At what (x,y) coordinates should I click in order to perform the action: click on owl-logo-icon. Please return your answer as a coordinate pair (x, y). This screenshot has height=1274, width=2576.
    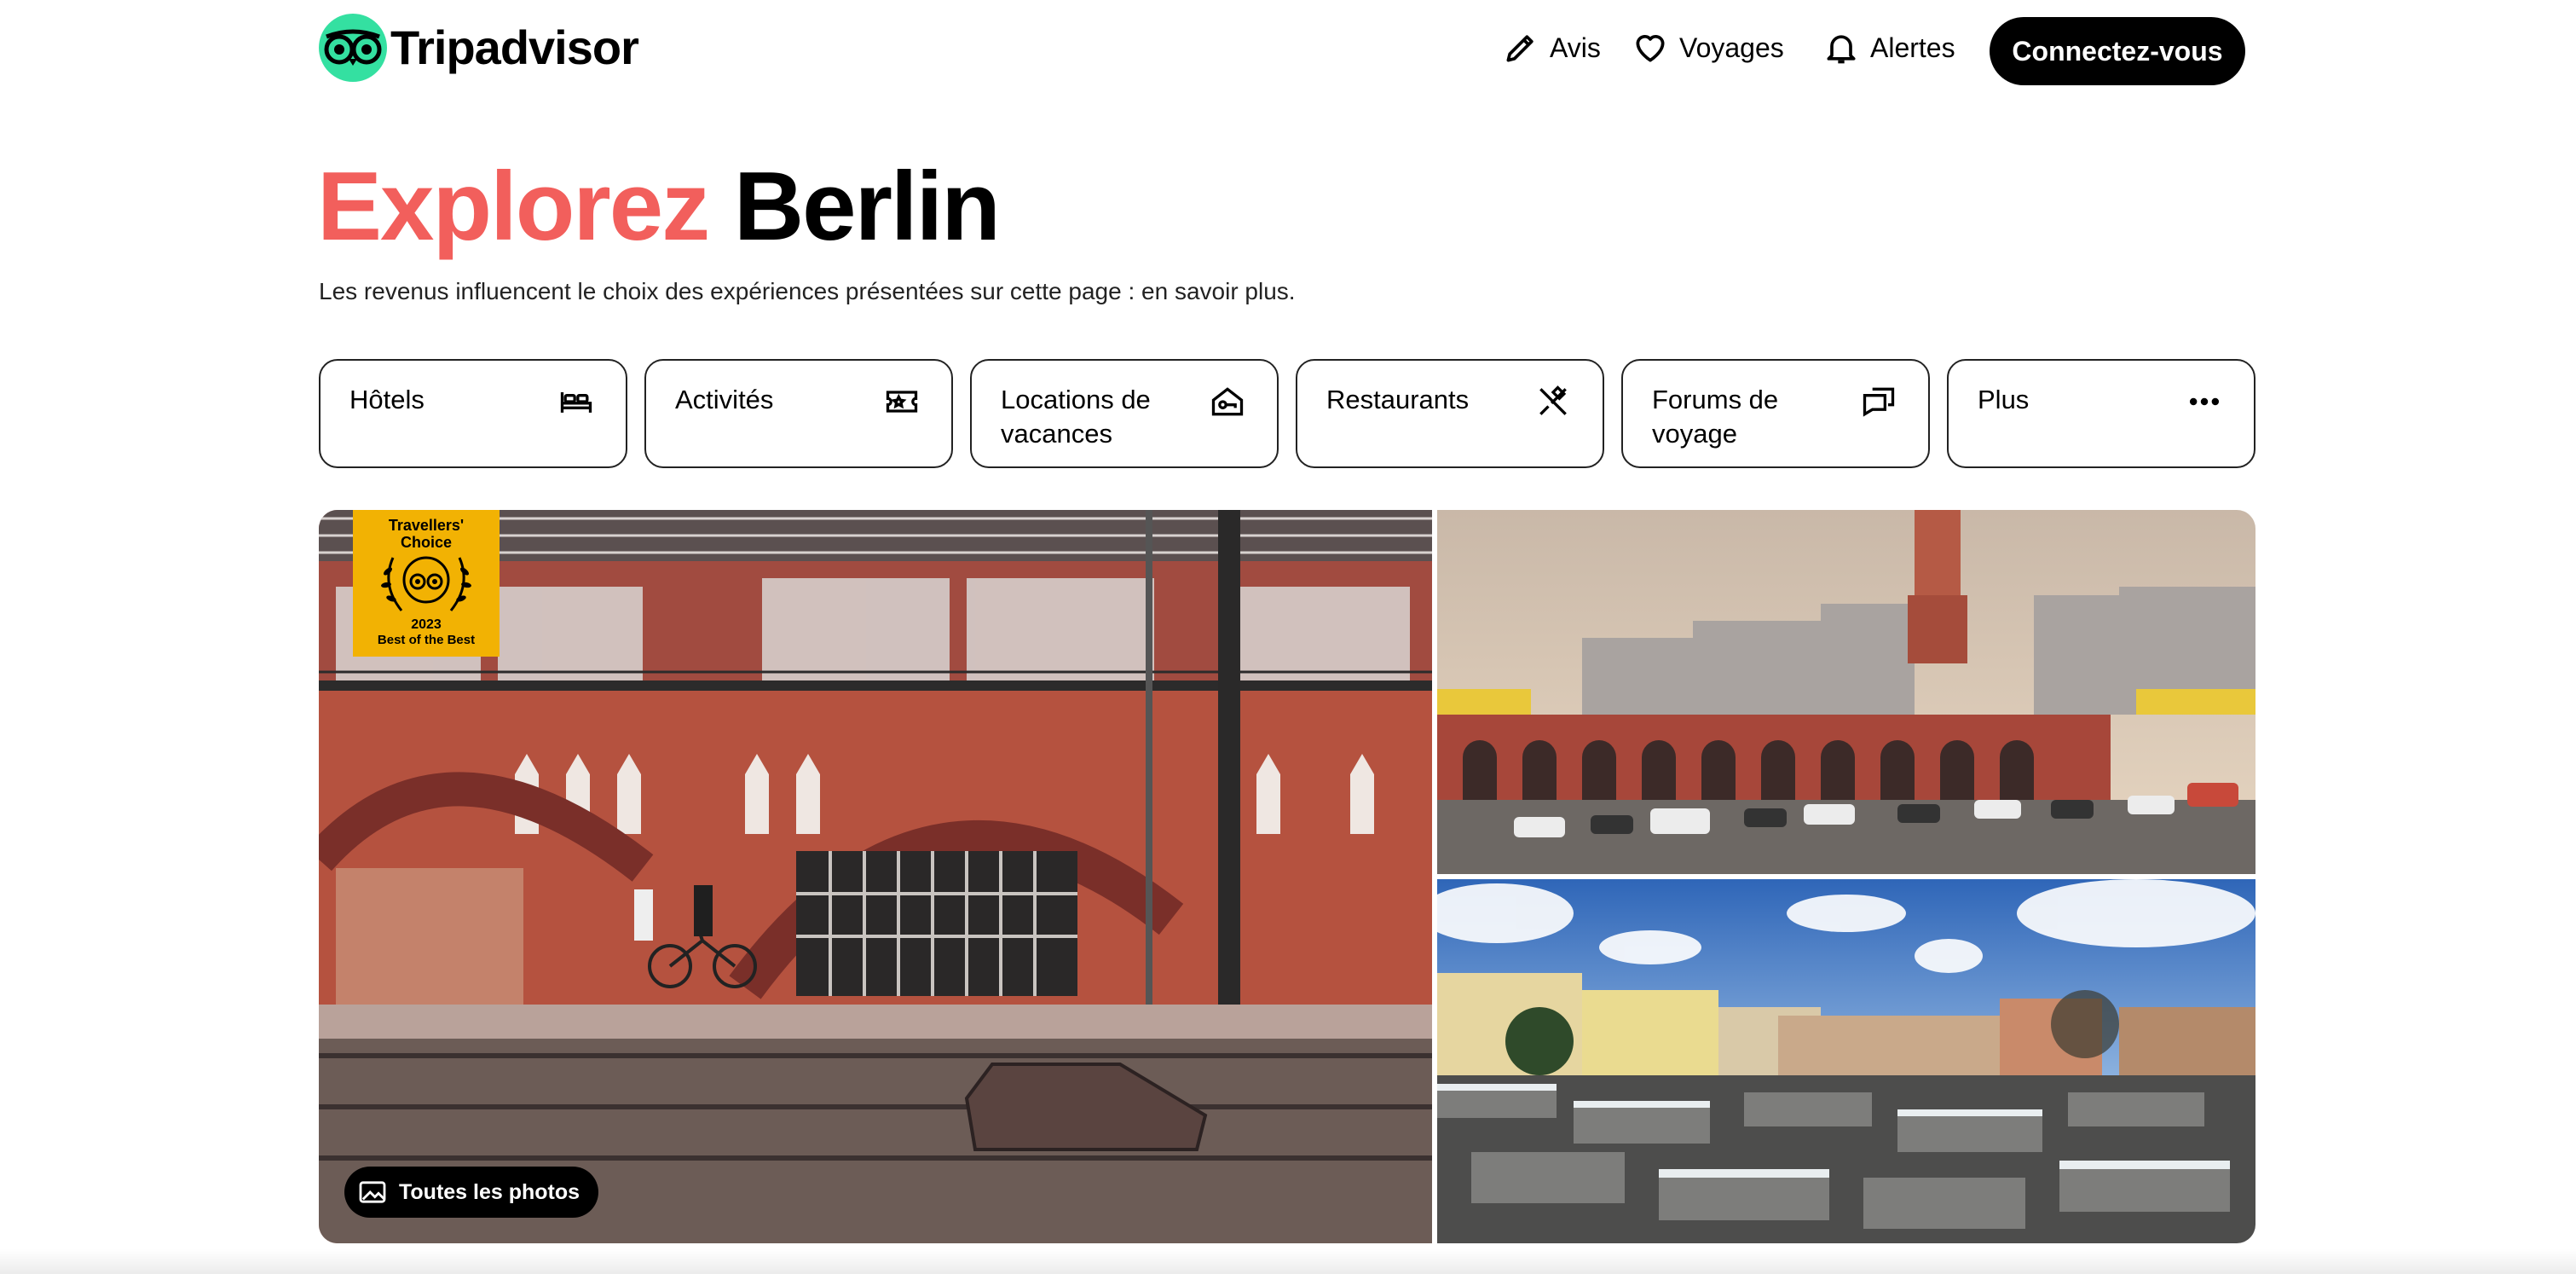
    Looking at the image, I should click on (353, 48).